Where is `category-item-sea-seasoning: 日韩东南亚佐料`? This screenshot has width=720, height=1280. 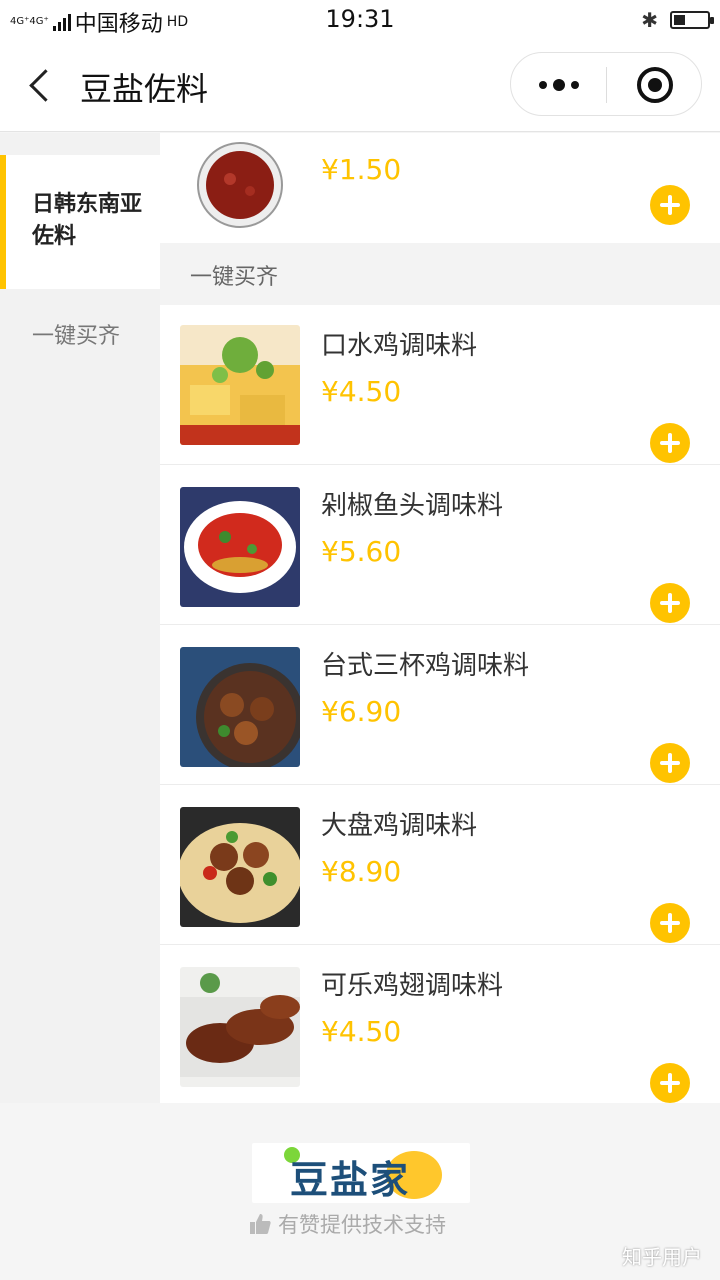 category-item-sea-seasoning: 日韩东南亚佐料 is located at coordinates (80, 222).